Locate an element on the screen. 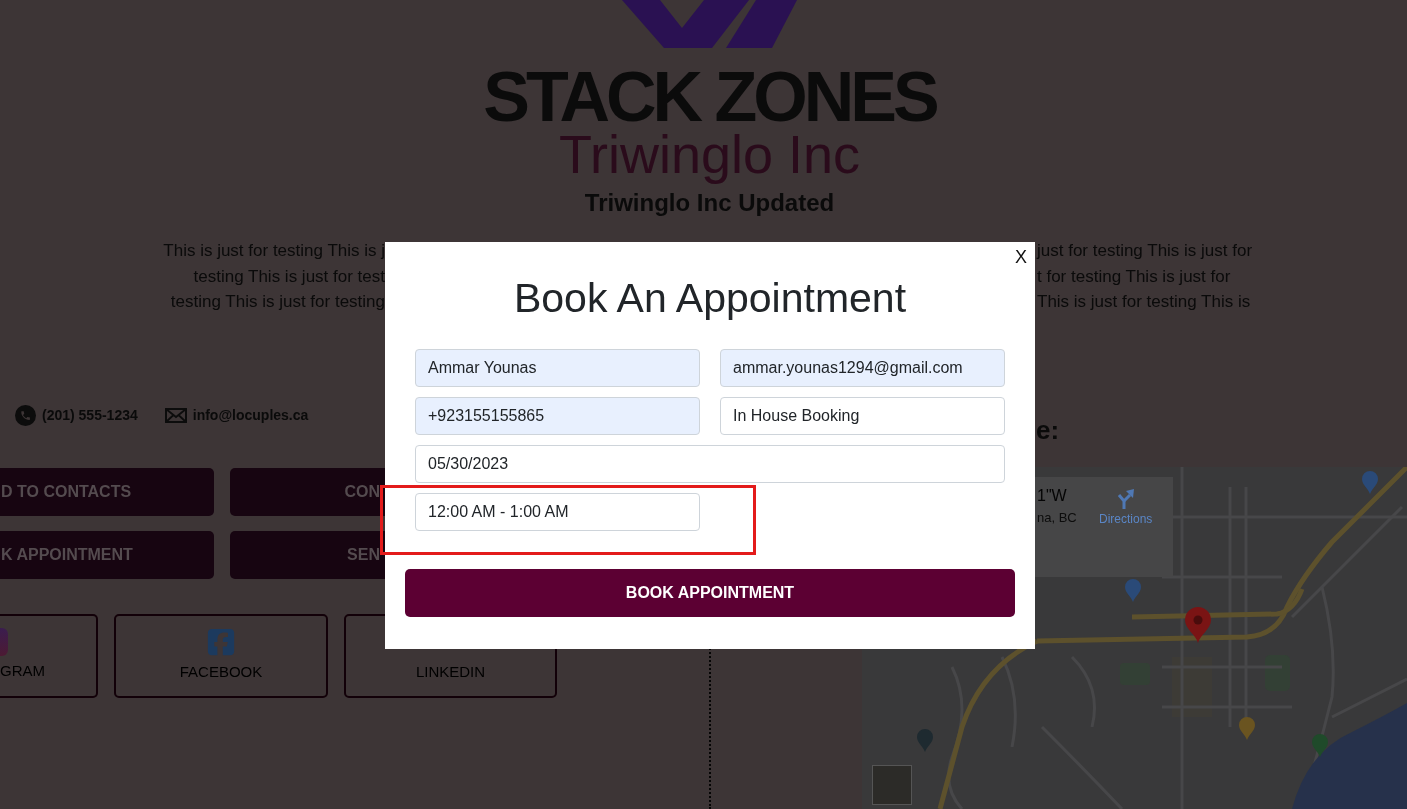 Image resolution: width=1407 pixels, height=809 pixels. book-appointment-button: BOOK APPOINTMENT is located at coordinates (710, 593).